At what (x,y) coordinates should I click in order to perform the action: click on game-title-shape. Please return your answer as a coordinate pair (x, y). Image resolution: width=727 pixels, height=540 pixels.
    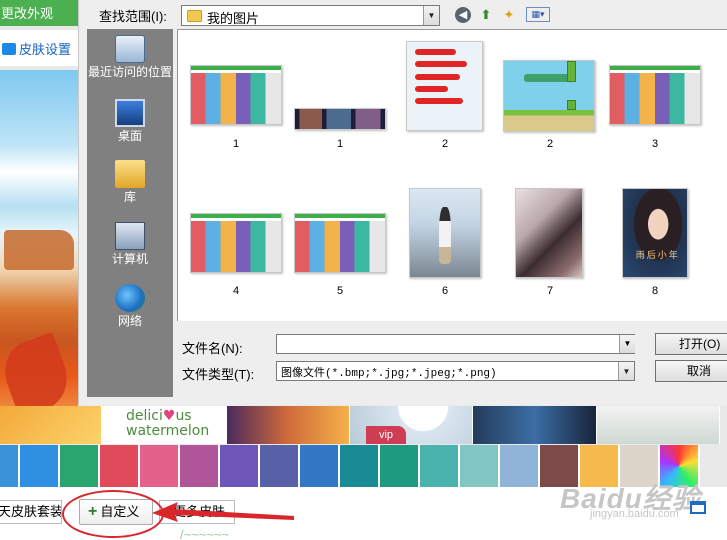
    Looking at the image, I should click on (547, 77).